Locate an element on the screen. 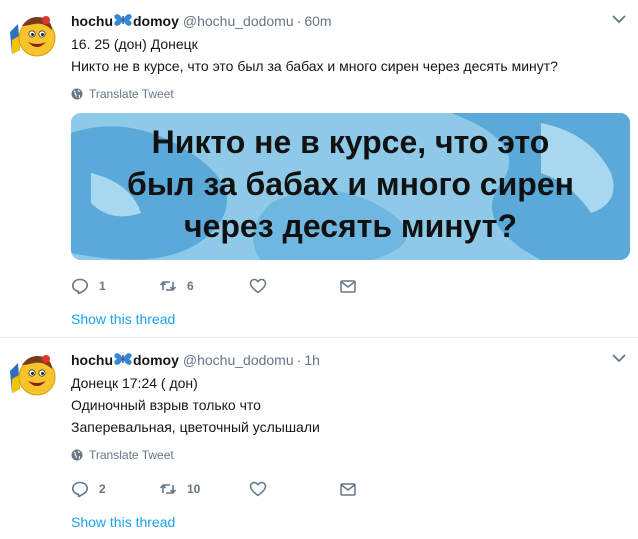 The height and width of the screenshot is (539, 638). reply-button: 1 is located at coordinates (88, 286).